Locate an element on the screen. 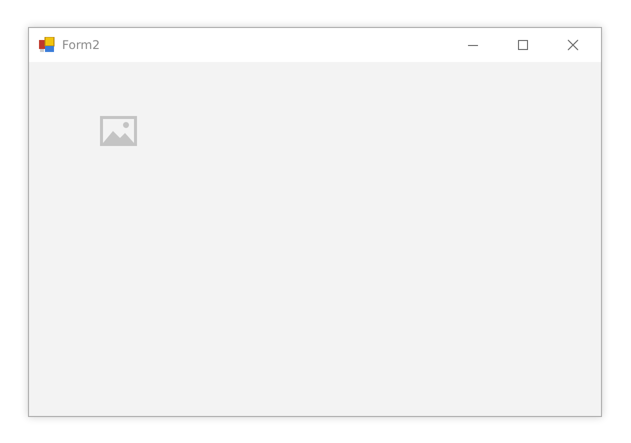  app-icon is located at coordinates (47, 45).